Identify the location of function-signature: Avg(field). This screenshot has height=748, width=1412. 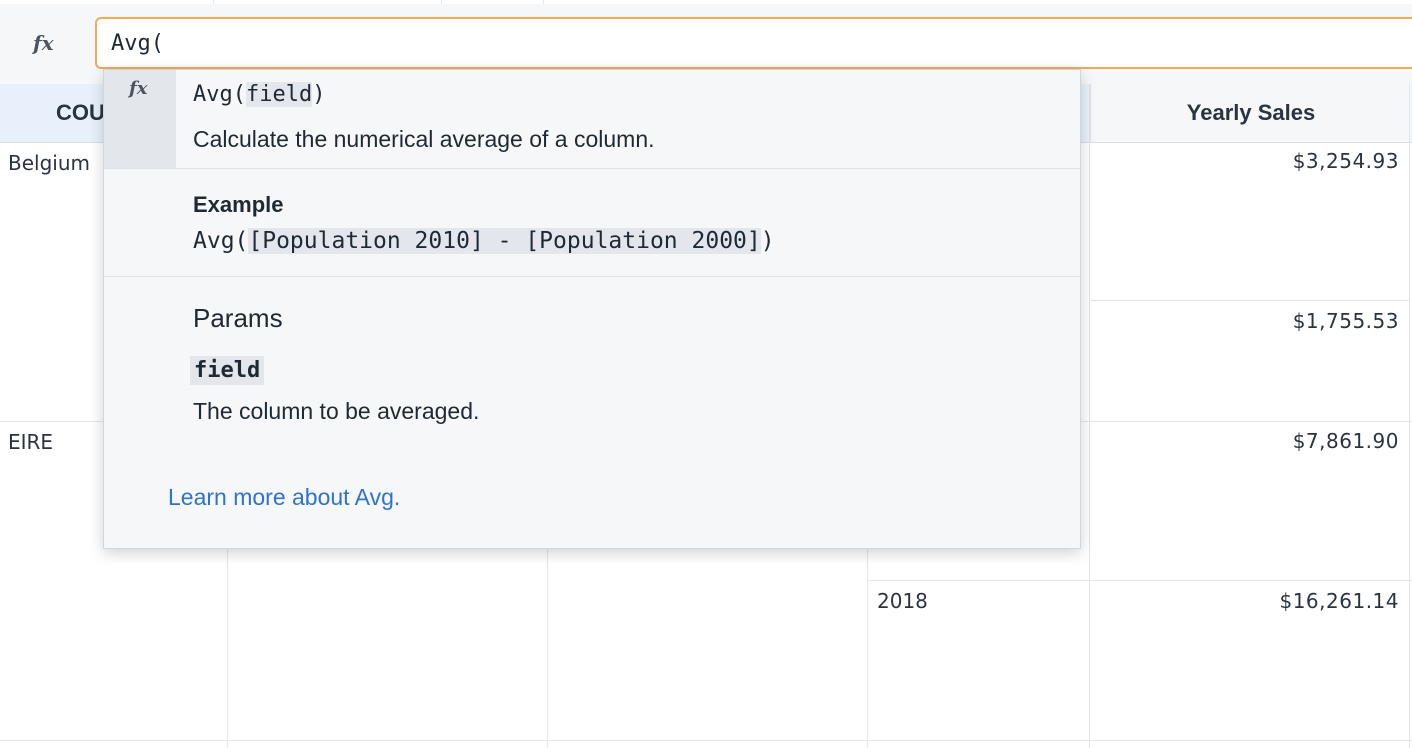
(259, 94).